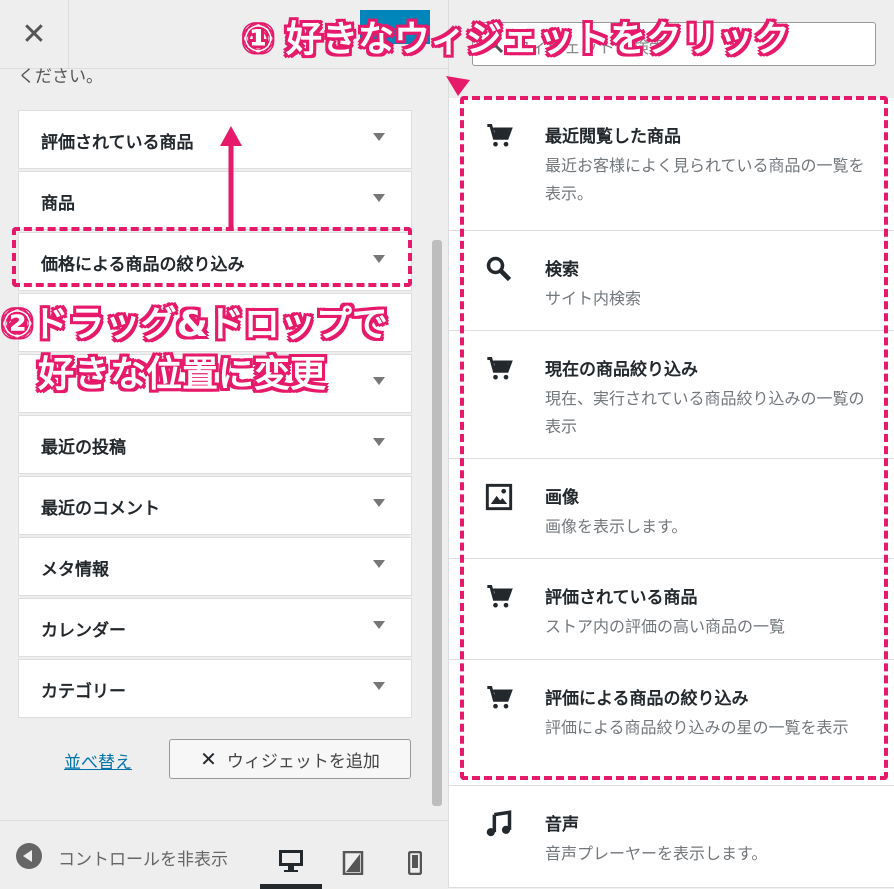 Image resolution: width=894 pixels, height=889 pixels. Describe the element at coordinates (231, 136) in the screenshot. I see `arrow-up-head` at that location.